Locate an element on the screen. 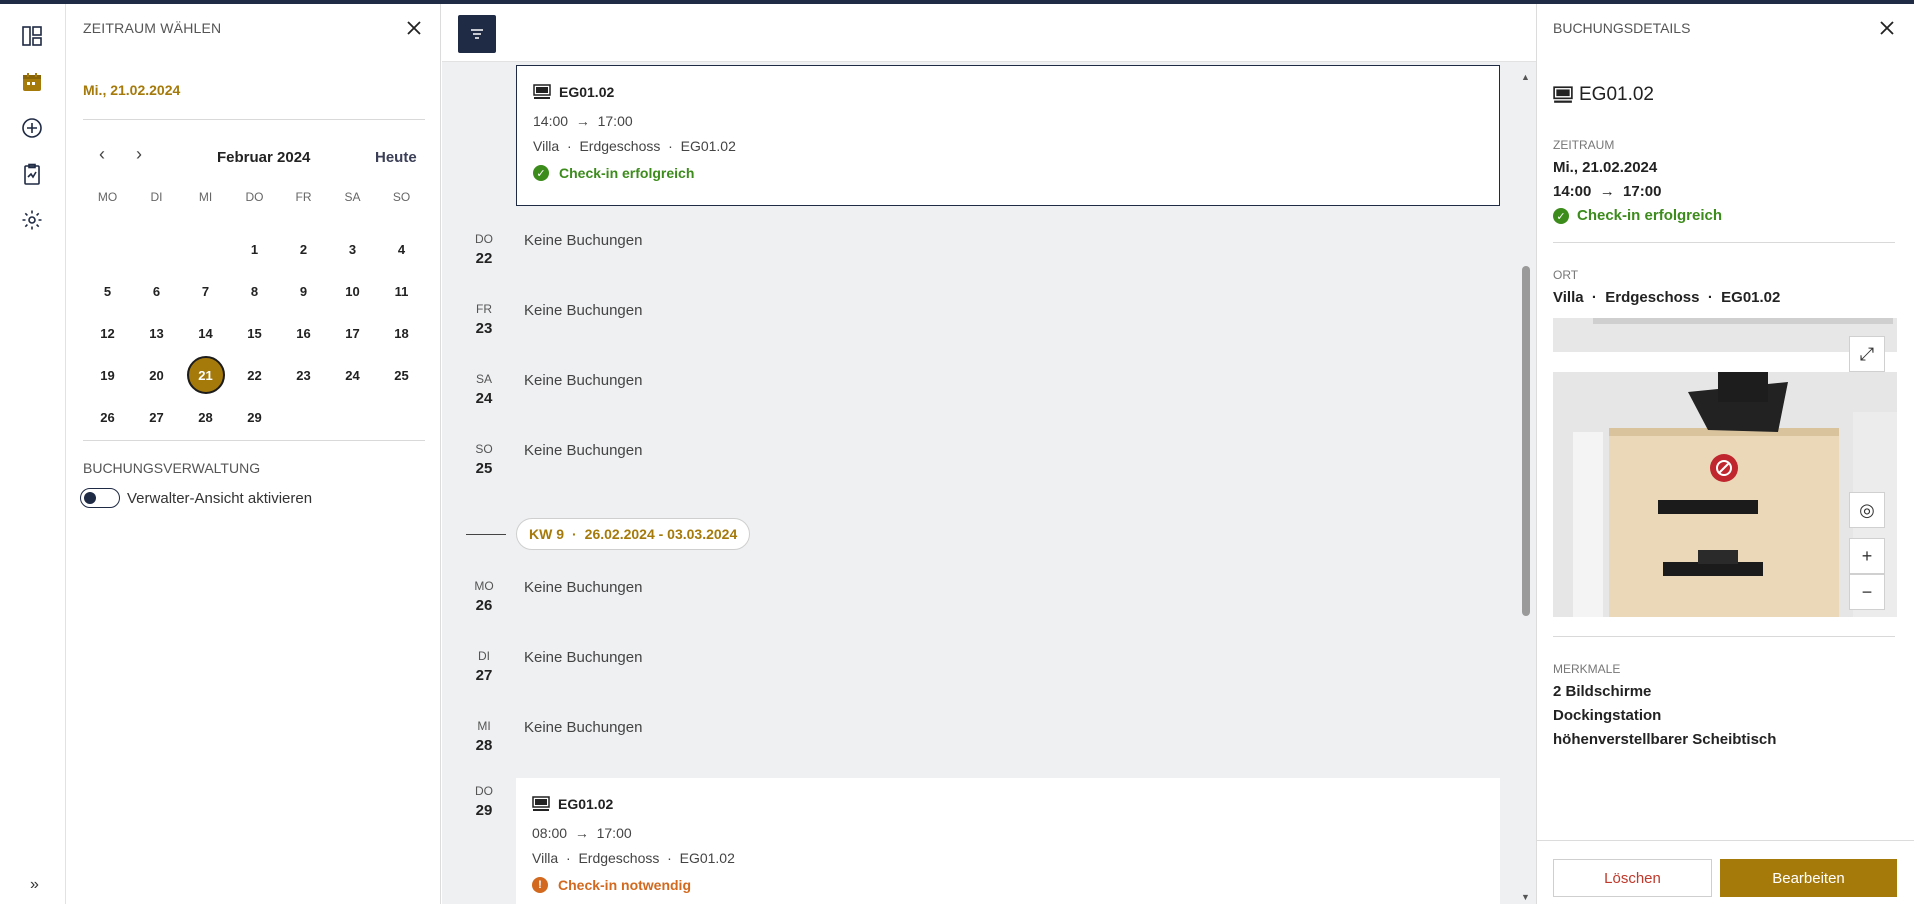 The height and width of the screenshot is (904, 1914). calendar-day: 23 is located at coordinates (303, 375).